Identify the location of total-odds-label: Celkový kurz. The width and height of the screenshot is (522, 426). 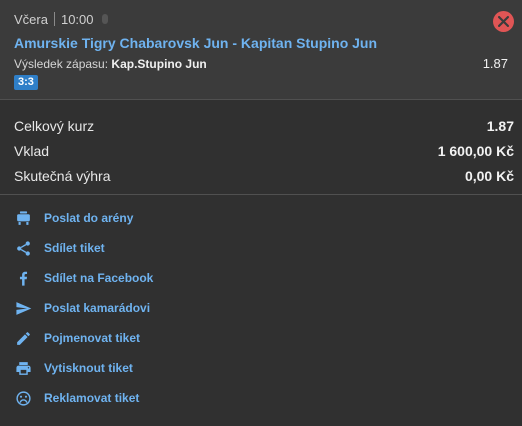
(54, 126).